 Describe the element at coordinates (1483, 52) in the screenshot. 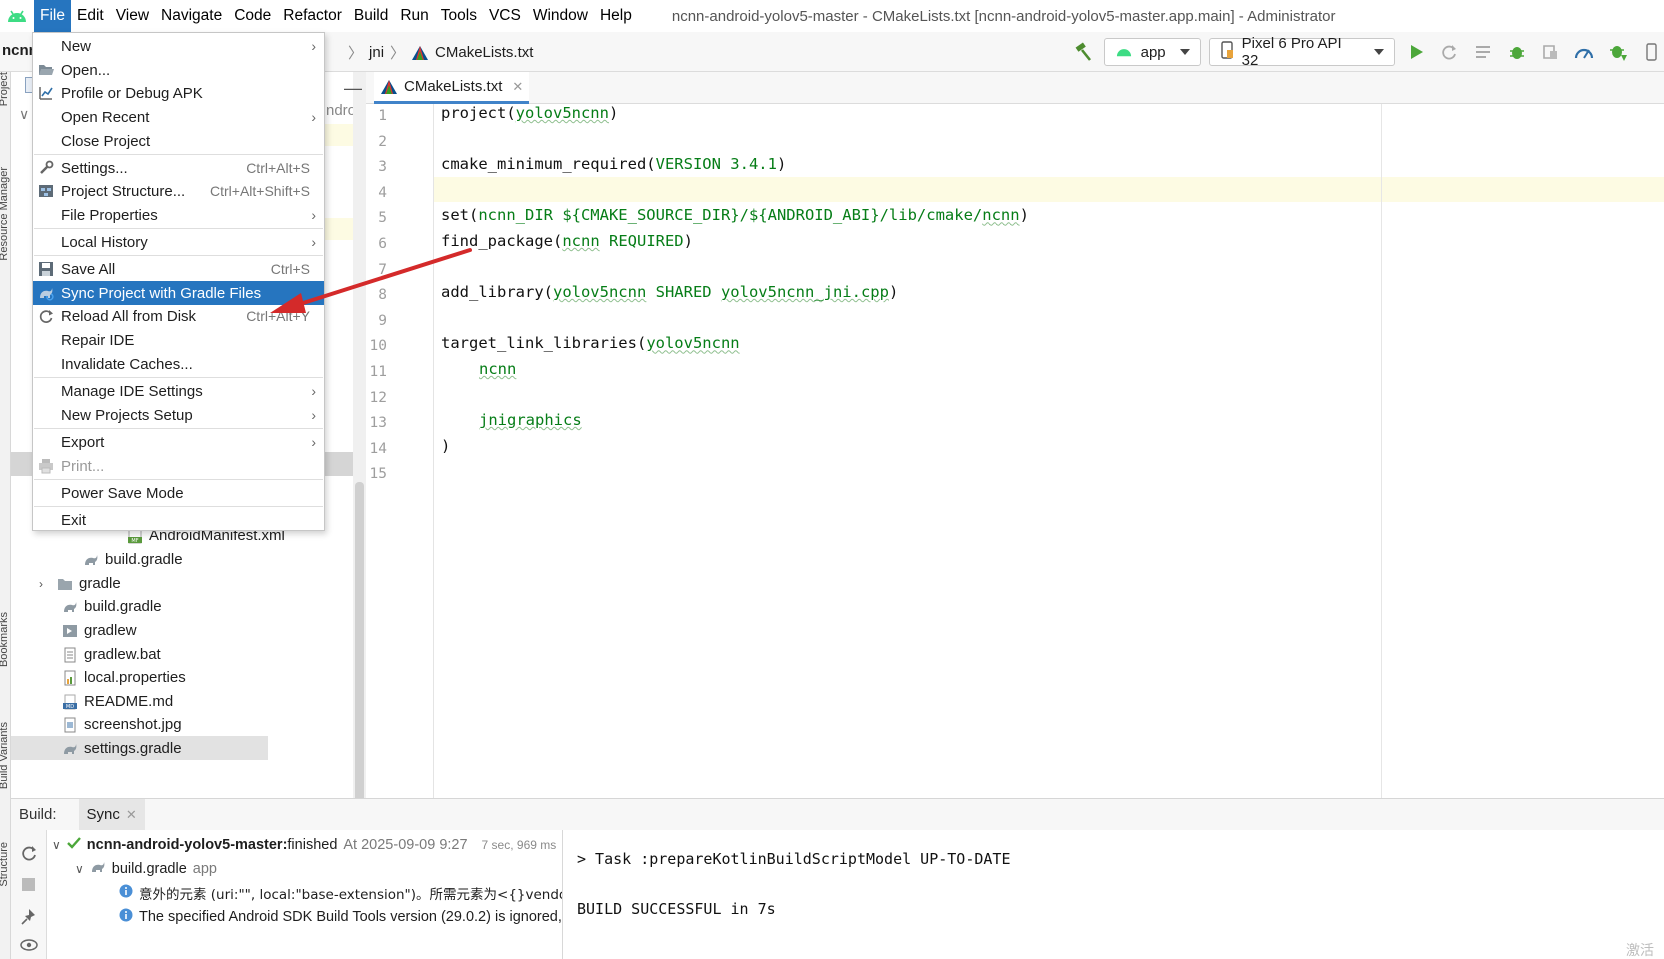

I see `apply-code-changes-icon` at that location.